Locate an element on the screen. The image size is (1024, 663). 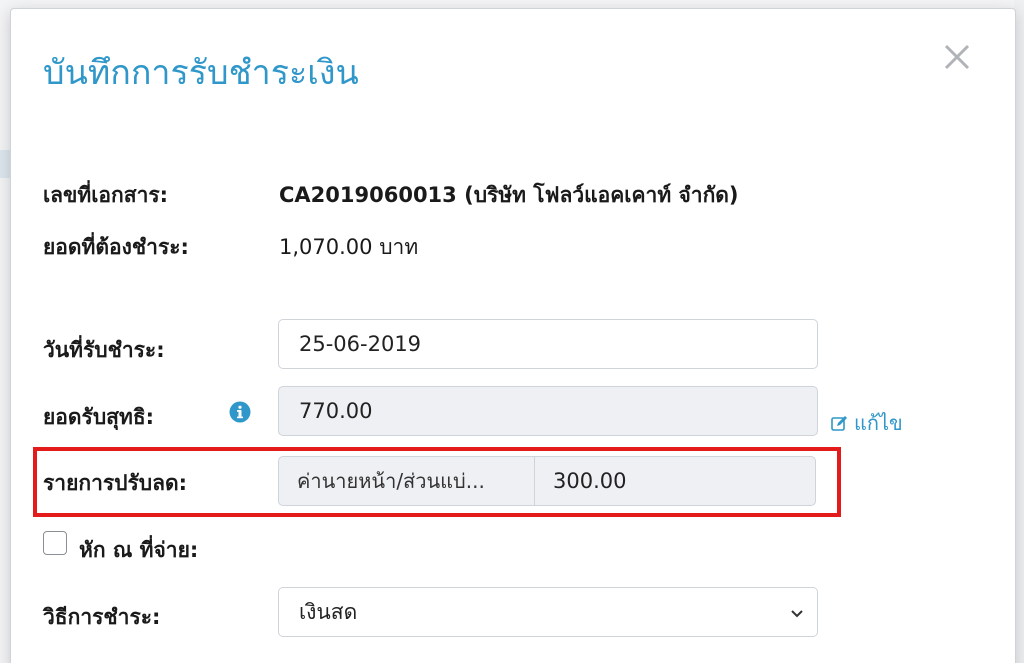
edit-label: แก้ไข is located at coordinates (878, 423).